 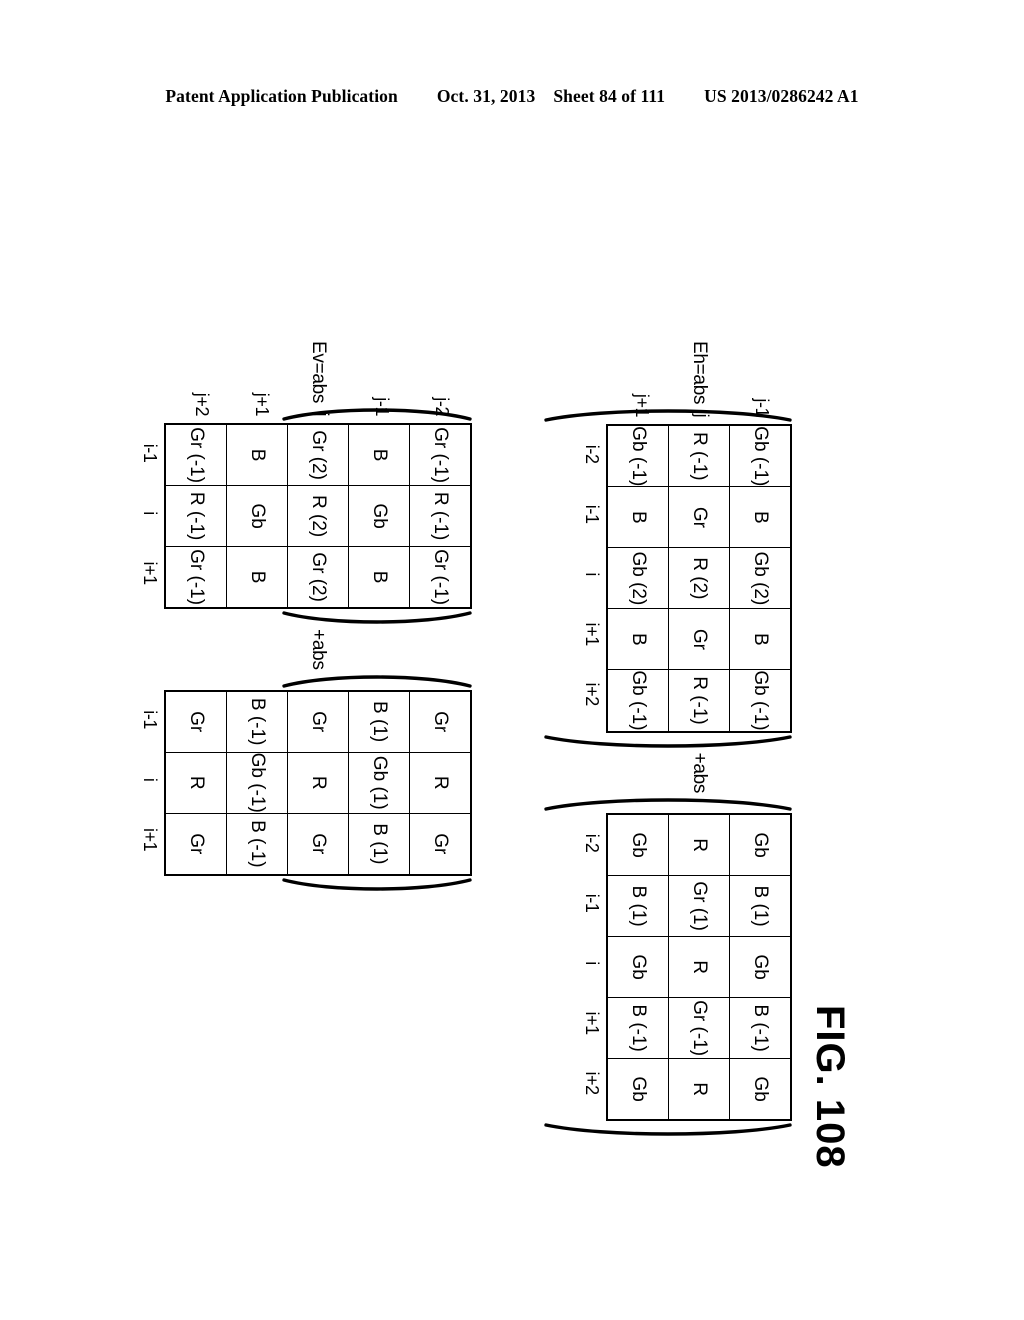 What do you see at coordinates (668, 803) in the screenshot?
I see `open-paren-icon` at bounding box center [668, 803].